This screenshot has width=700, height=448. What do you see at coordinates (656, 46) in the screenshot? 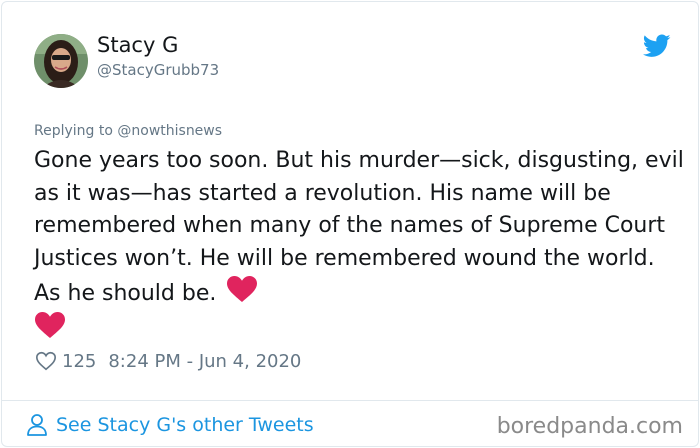
I see `twitter-logo-icon` at bounding box center [656, 46].